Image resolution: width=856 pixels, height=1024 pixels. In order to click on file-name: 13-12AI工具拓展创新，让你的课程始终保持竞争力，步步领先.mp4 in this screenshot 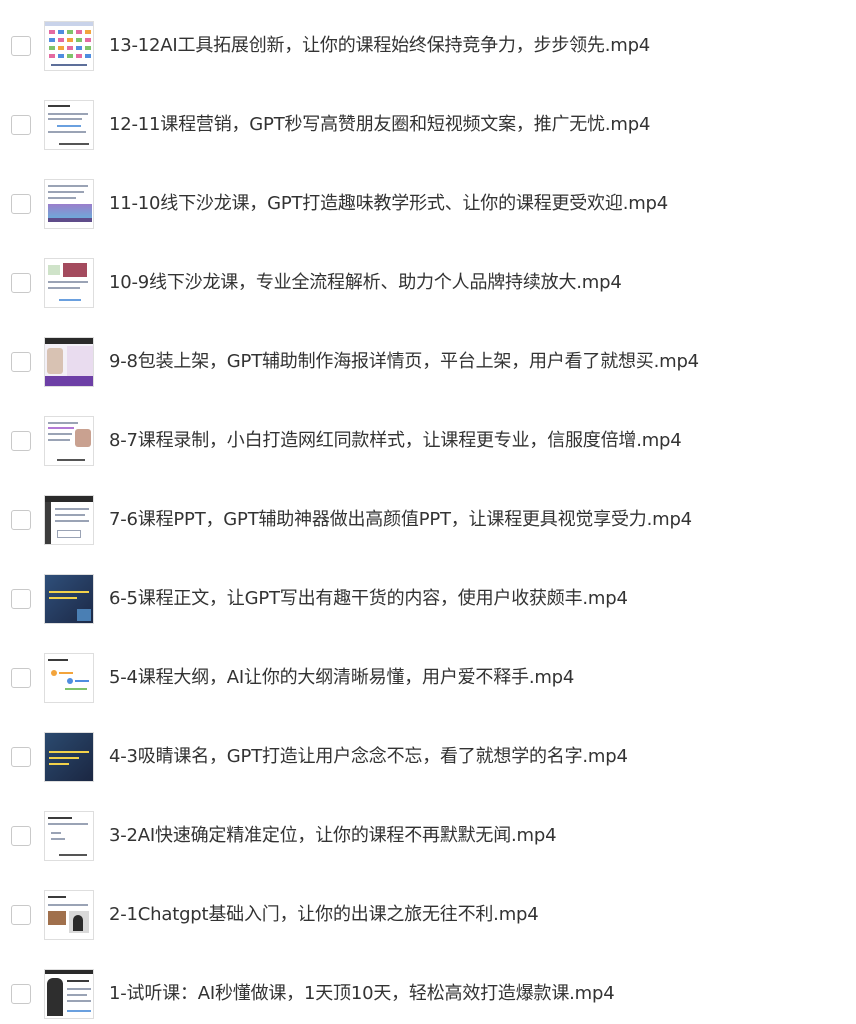, I will do `click(379, 46)`.